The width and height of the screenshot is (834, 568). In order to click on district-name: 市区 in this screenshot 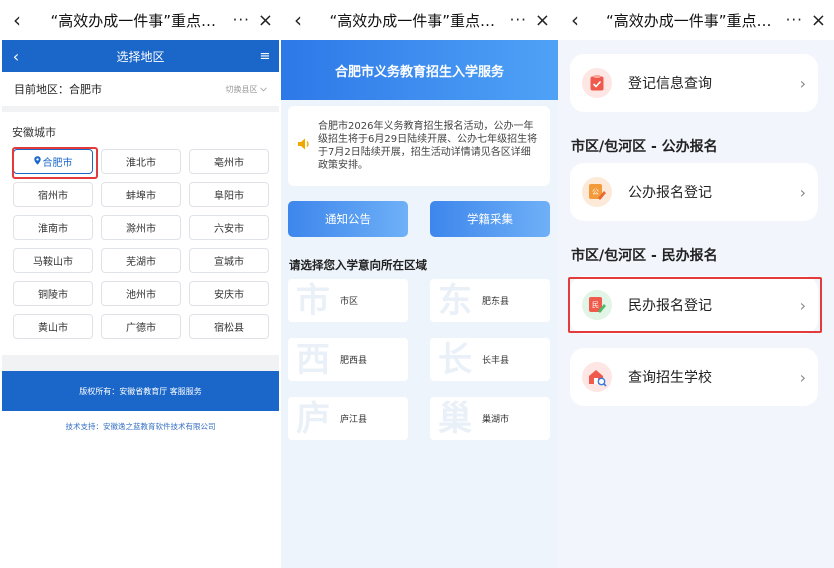, I will do `click(349, 302)`.